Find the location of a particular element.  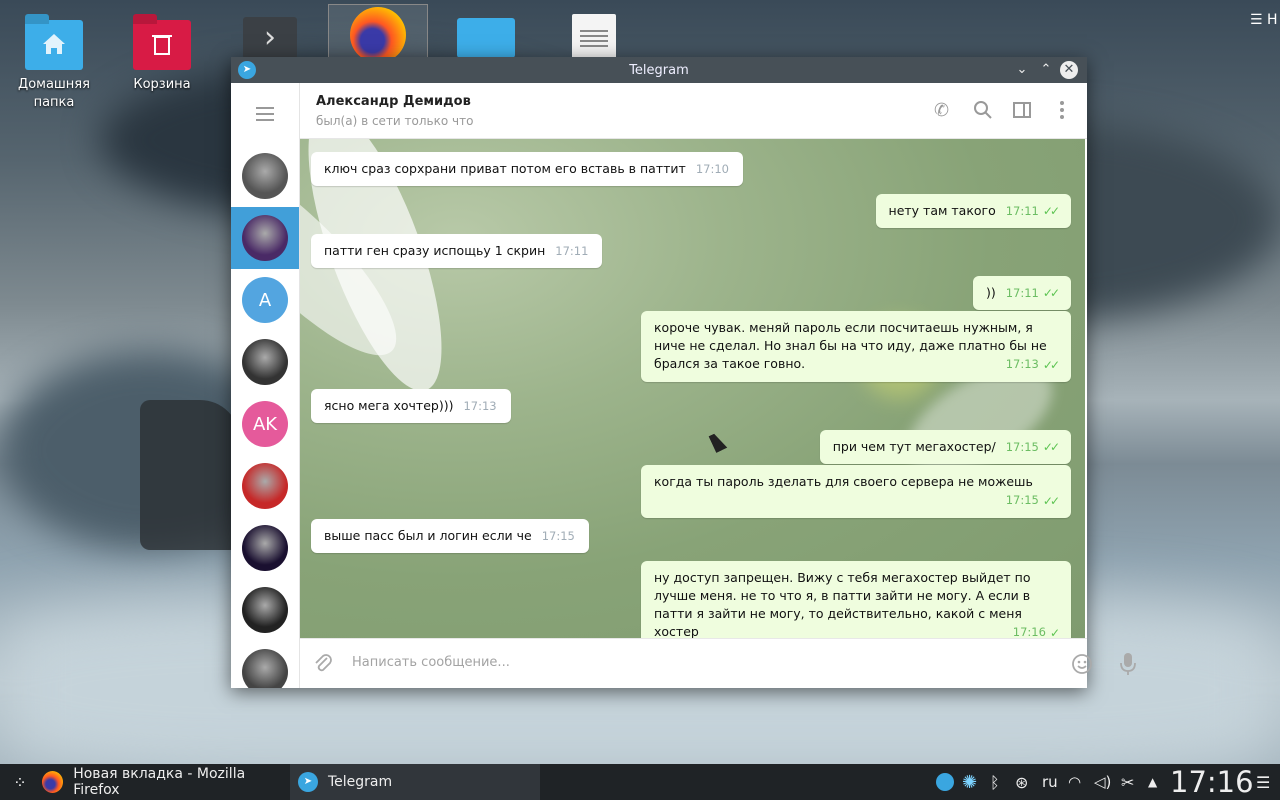

chat-list-item: A is located at coordinates (265, 300).